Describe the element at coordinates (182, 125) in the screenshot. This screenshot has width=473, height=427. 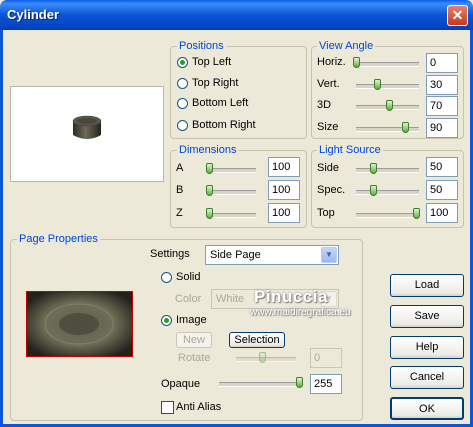
I see `radio-bottom-right` at that location.